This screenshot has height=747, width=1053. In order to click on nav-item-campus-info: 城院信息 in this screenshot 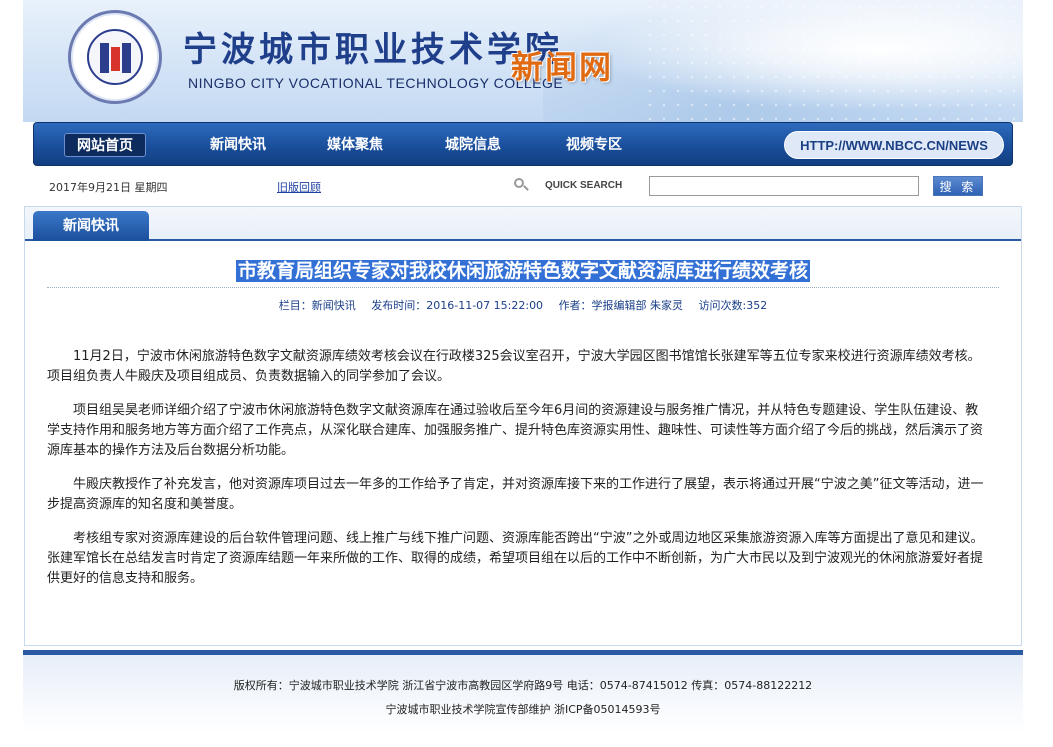, I will do `click(473, 145)`.